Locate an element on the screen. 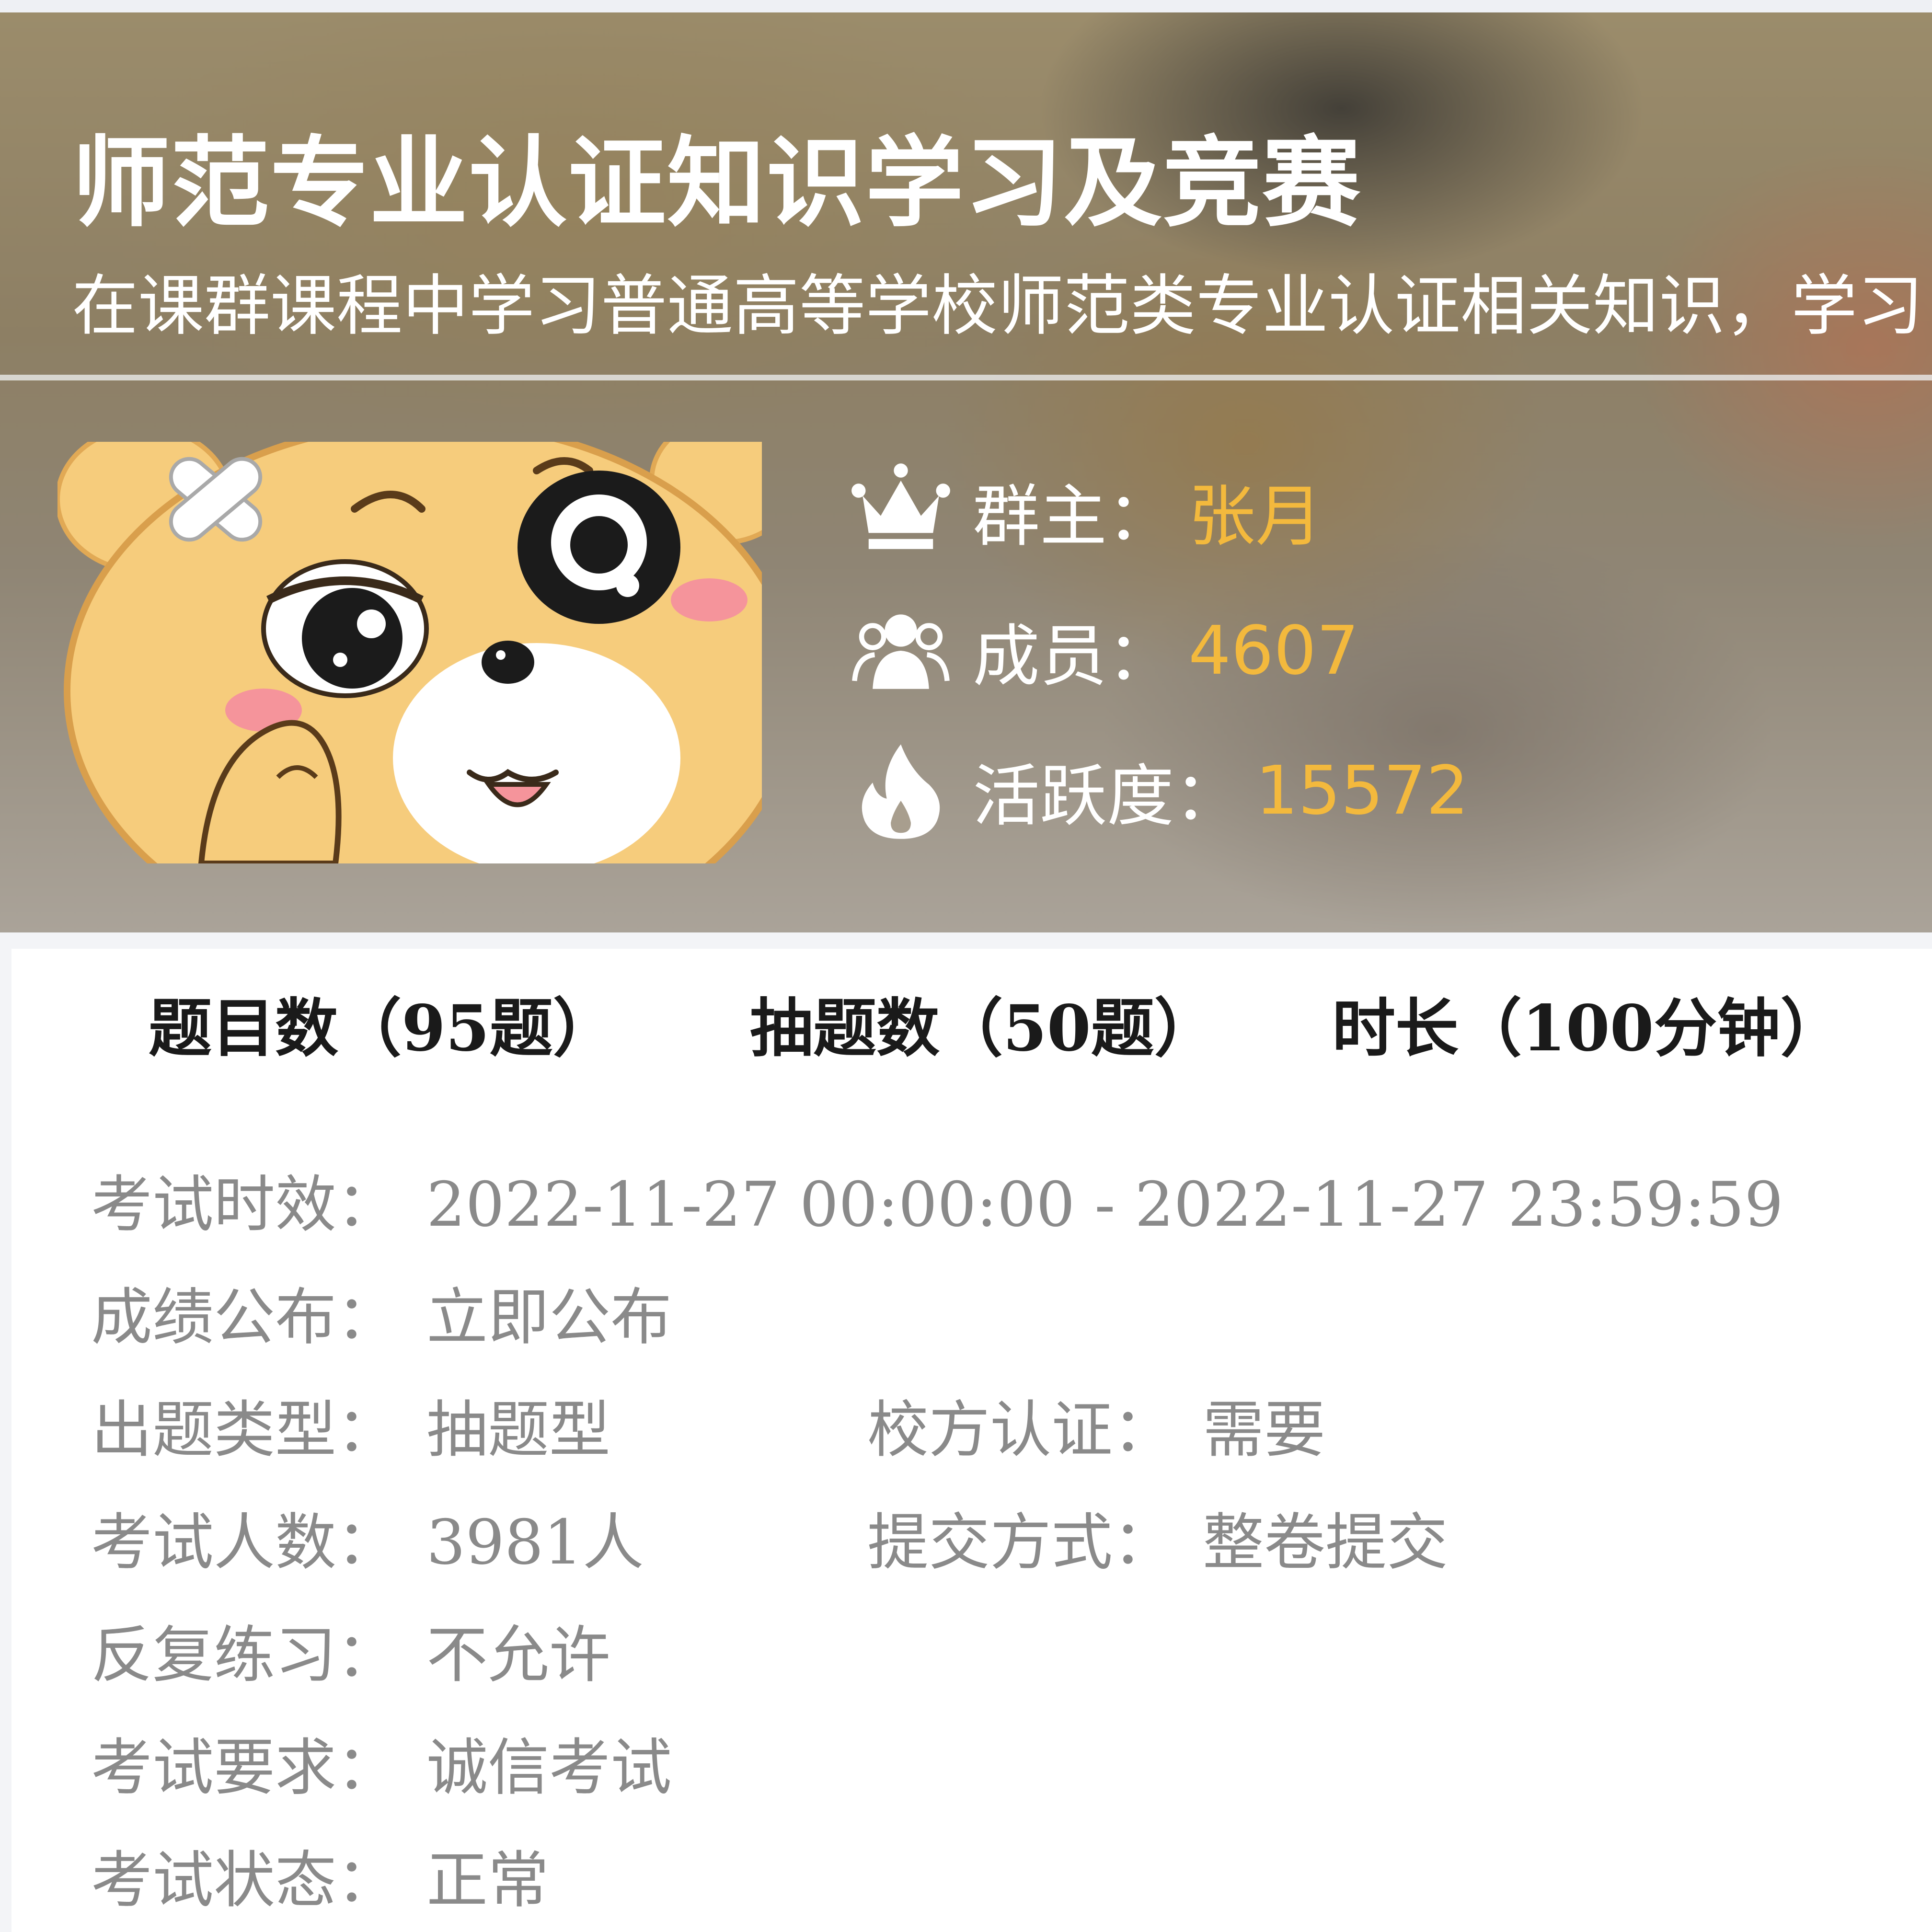  detail-status: 考试状态： 正常 is located at coordinates (320, 1874).